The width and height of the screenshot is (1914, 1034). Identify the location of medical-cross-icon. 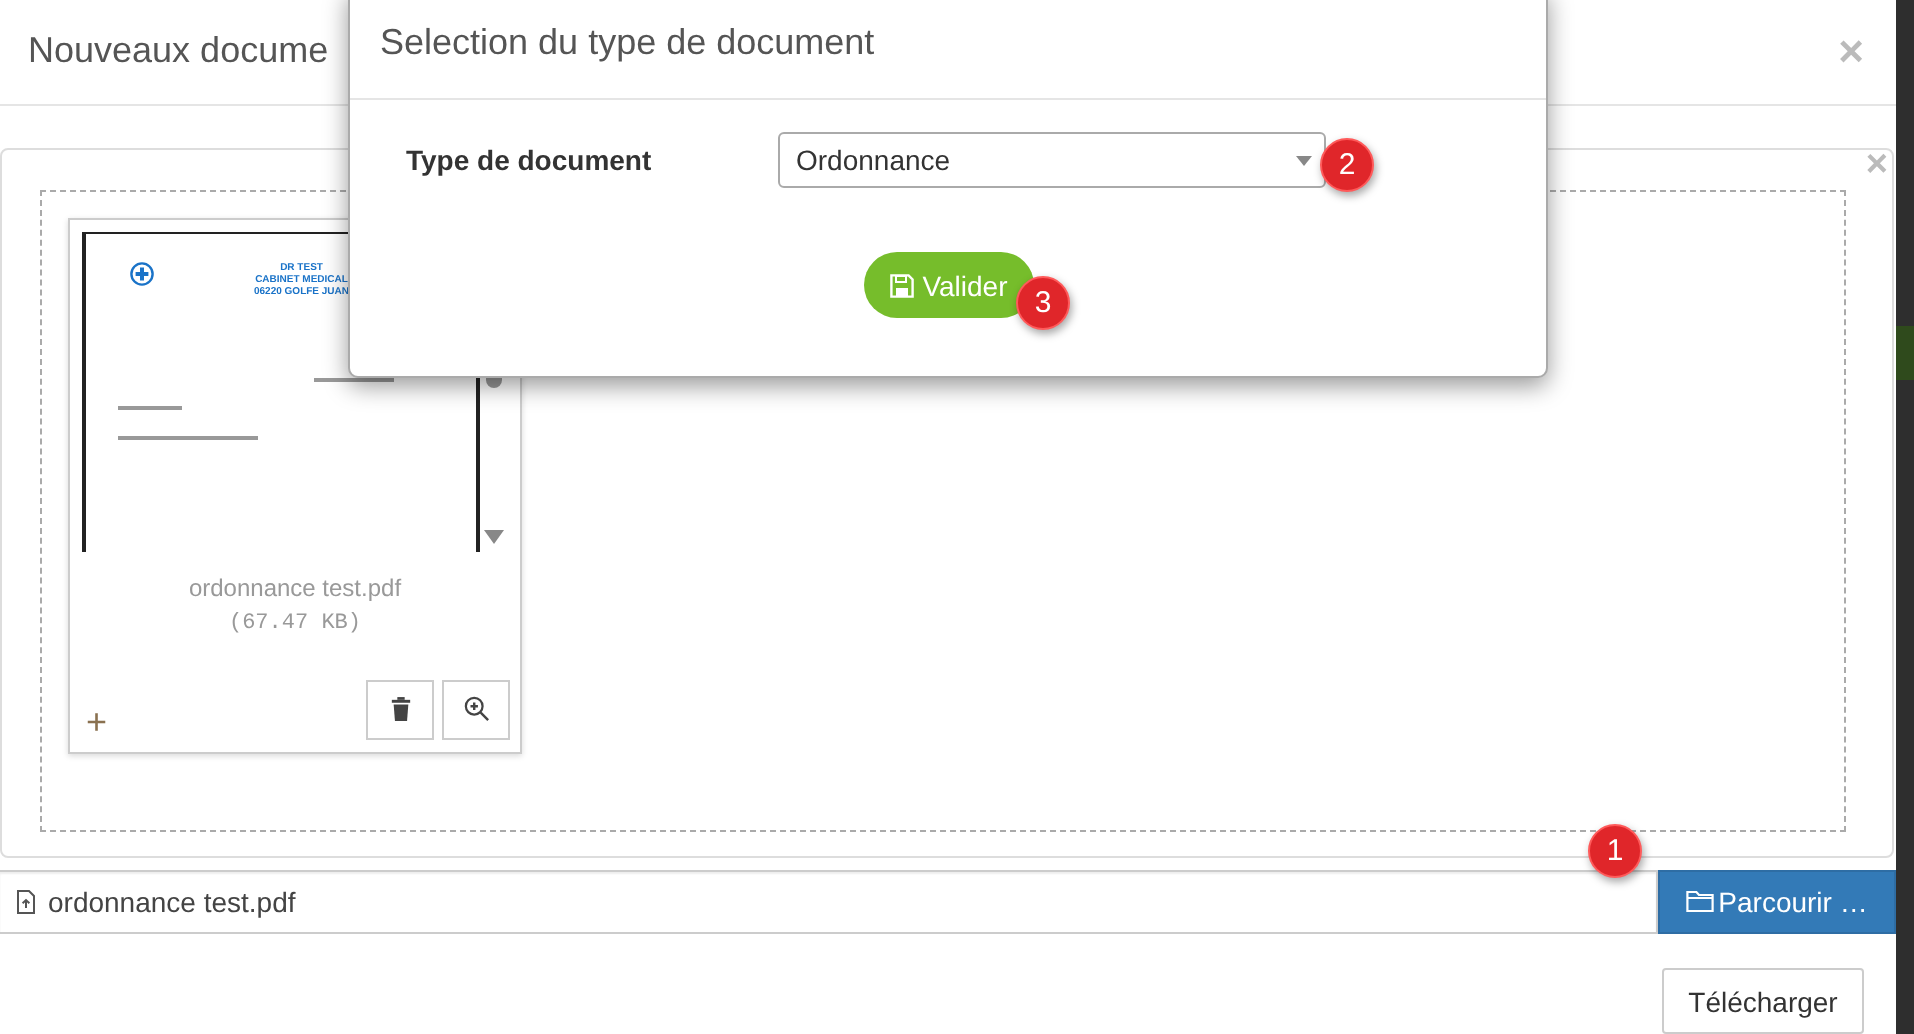
(142, 273).